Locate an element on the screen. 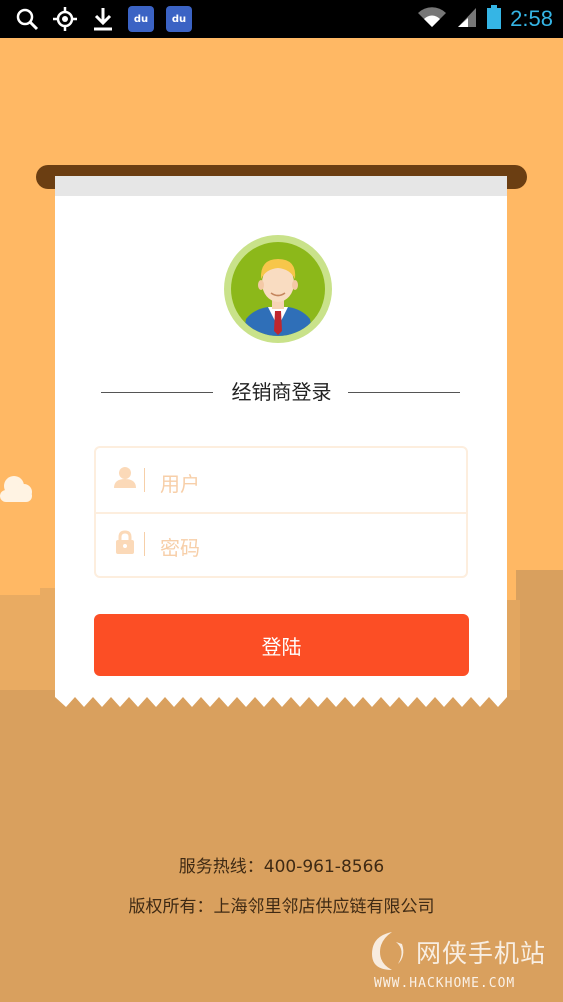 Image resolution: width=563 pixels, height=1002 pixels. page-title: 经销商登录 is located at coordinates (281, 392).